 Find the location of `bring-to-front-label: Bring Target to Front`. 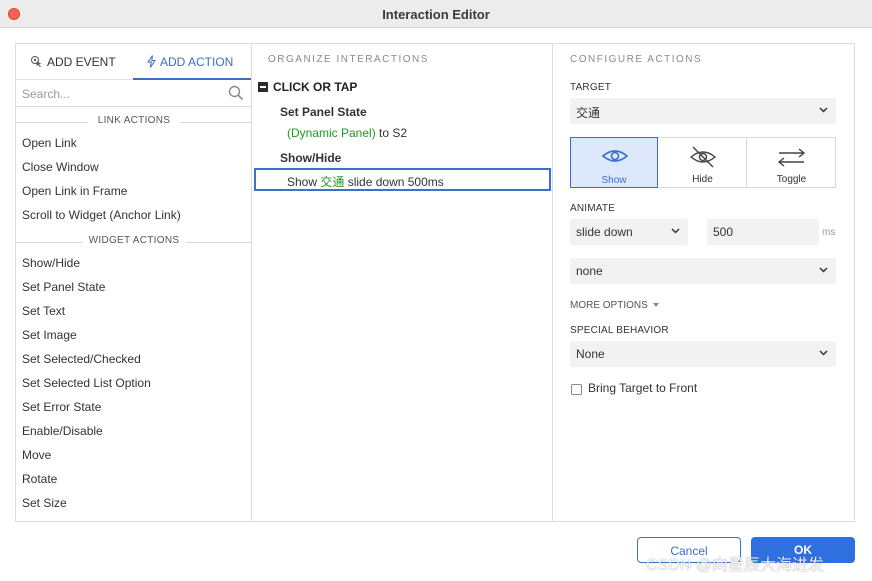

bring-to-front-label: Bring Target to Front is located at coordinates (642, 388).